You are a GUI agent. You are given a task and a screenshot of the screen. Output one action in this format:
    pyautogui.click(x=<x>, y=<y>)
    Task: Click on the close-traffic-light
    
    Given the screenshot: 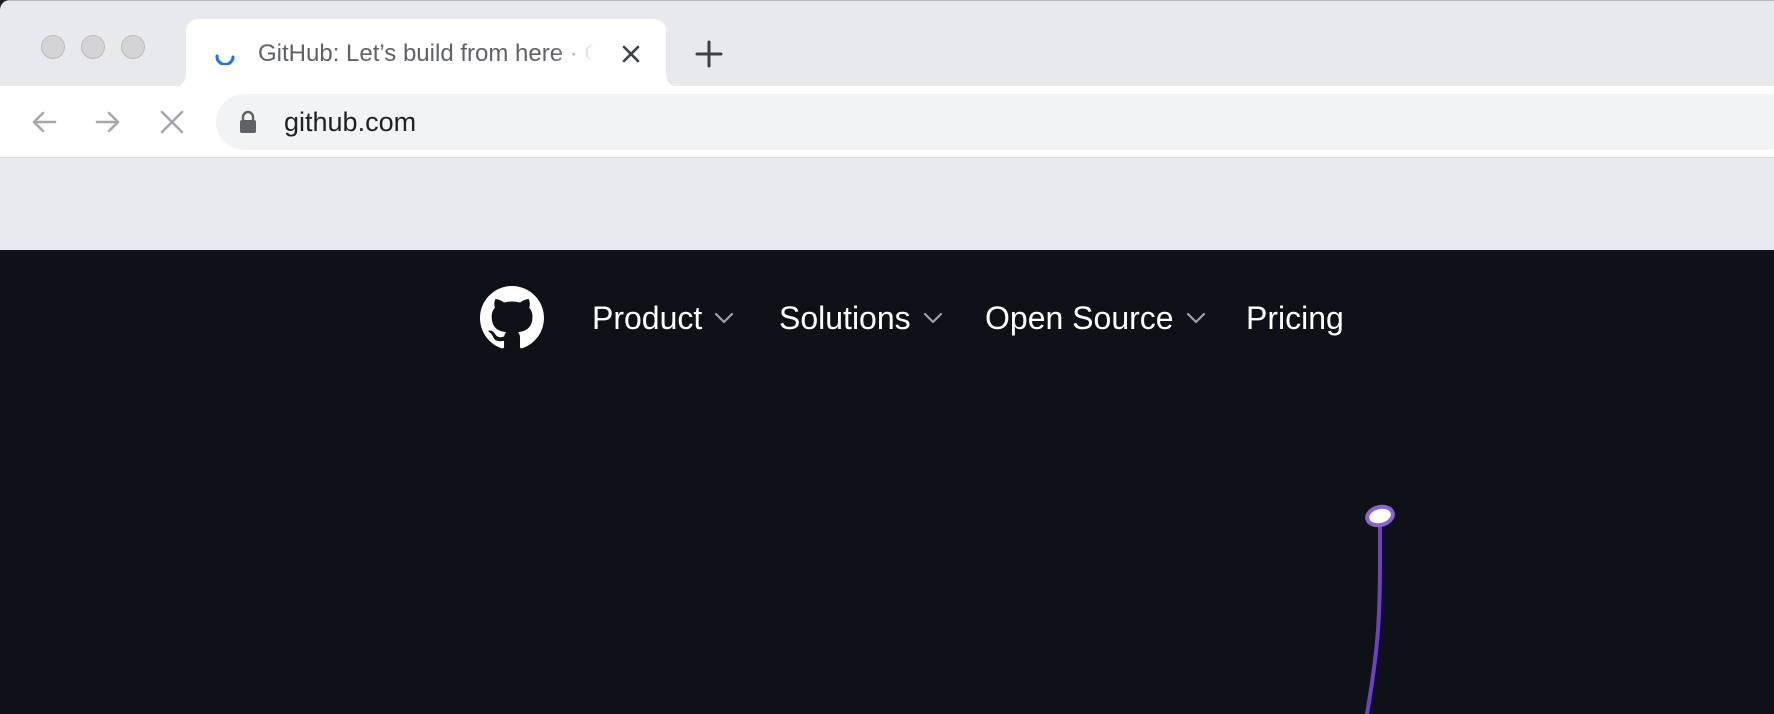 What is the action you would take?
    pyautogui.click(x=53, y=47)
    